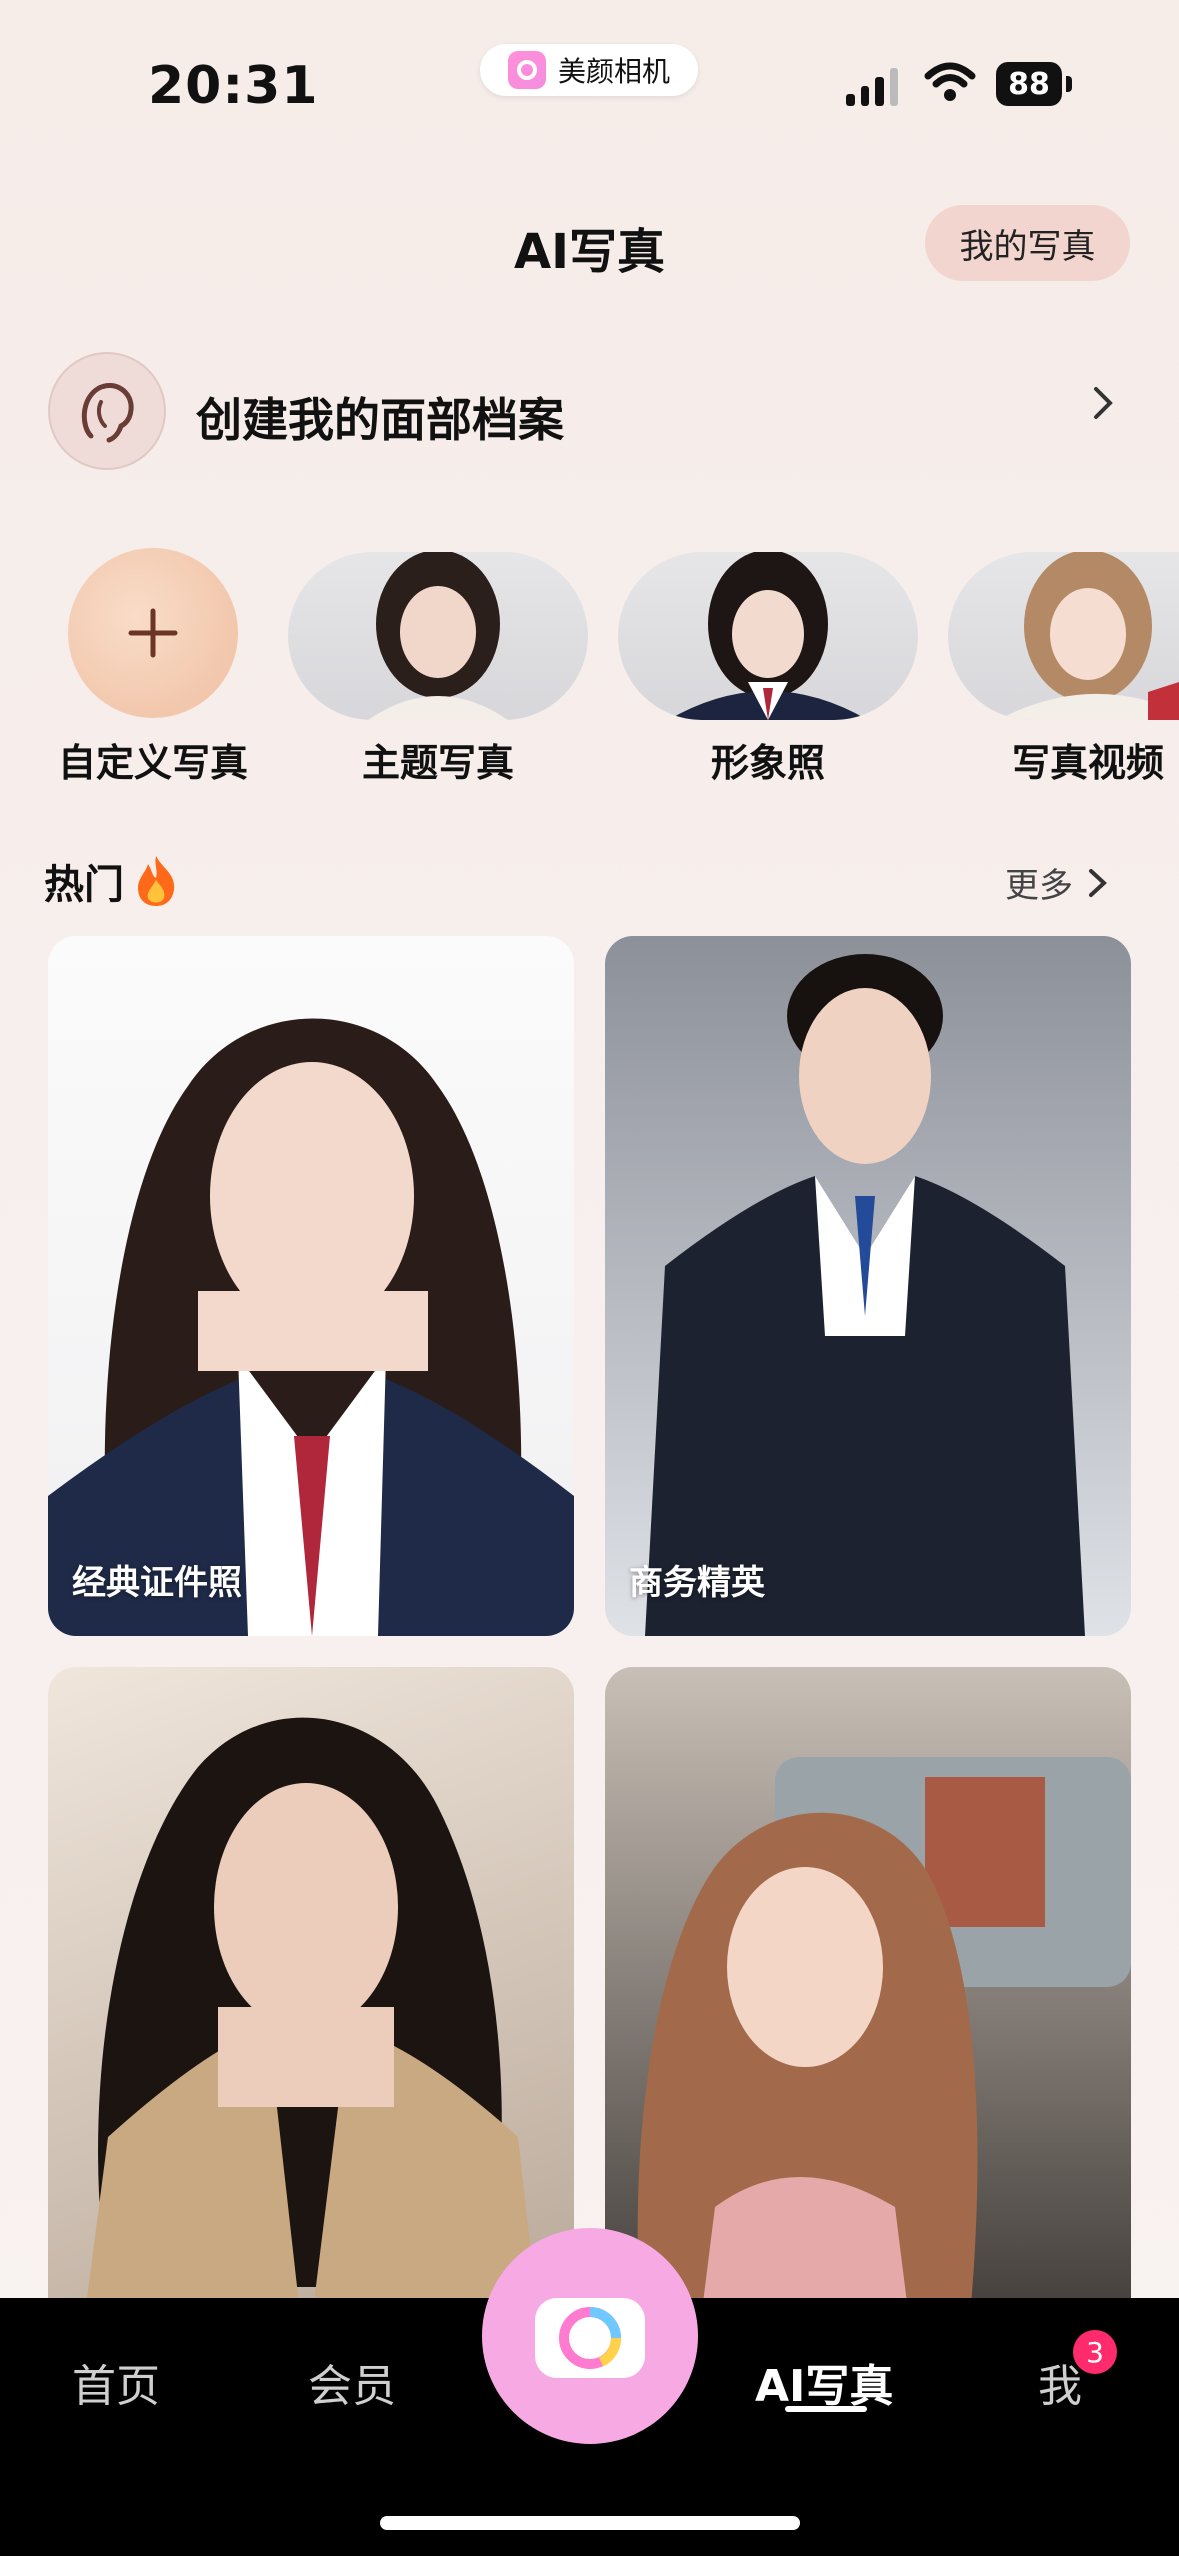  Describe the element at coordinates (438, 759) in the screenshot. I see `category-label-theme: 主题写真` at that location.